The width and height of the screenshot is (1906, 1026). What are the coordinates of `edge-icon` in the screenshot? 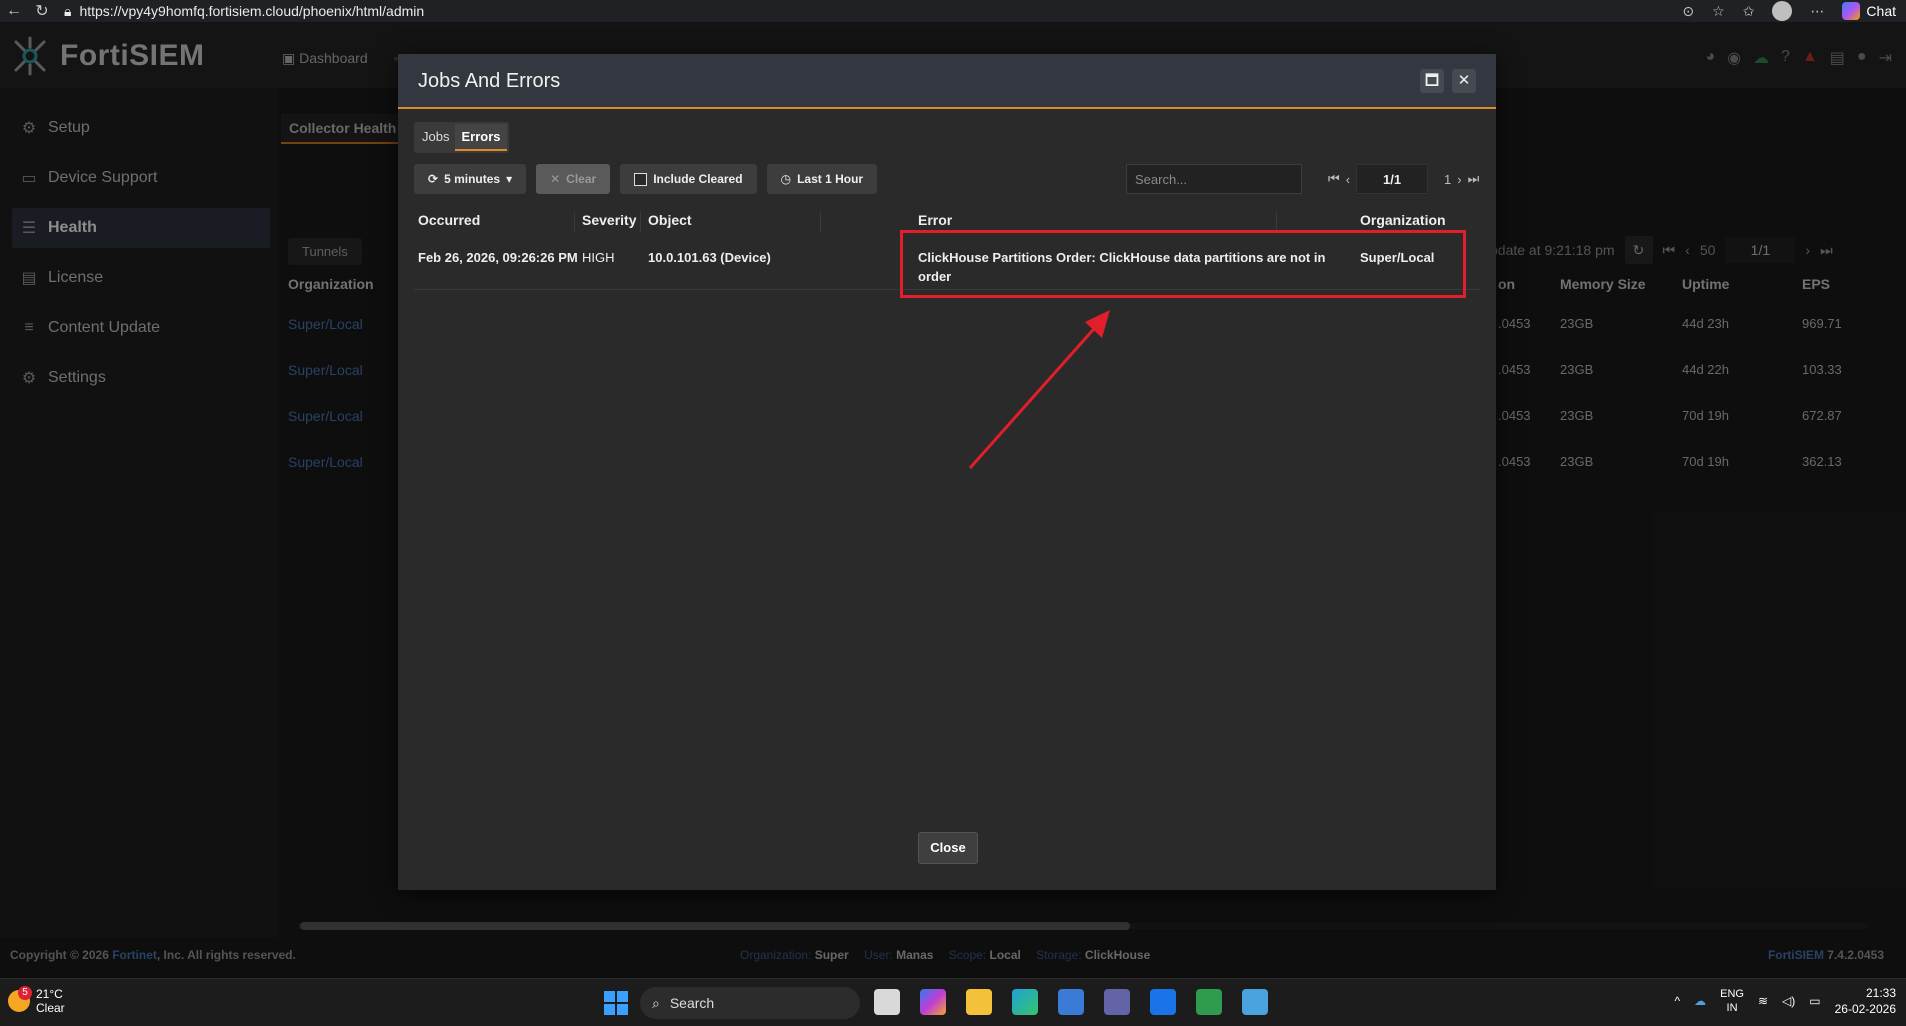 It's located at (1025, 1002).